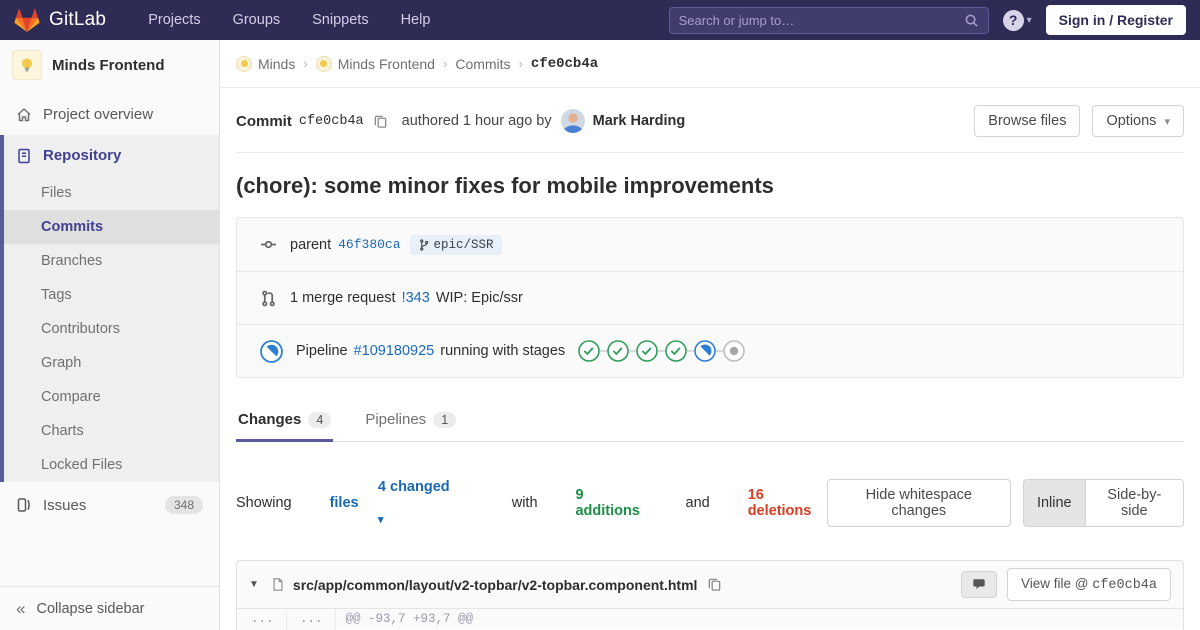 The width and height of the screenshot is (1200, 630). What do you see at coordinates (424, 244) in the screenshot?
I see `branch-icon` at bounding box center [424, 244].